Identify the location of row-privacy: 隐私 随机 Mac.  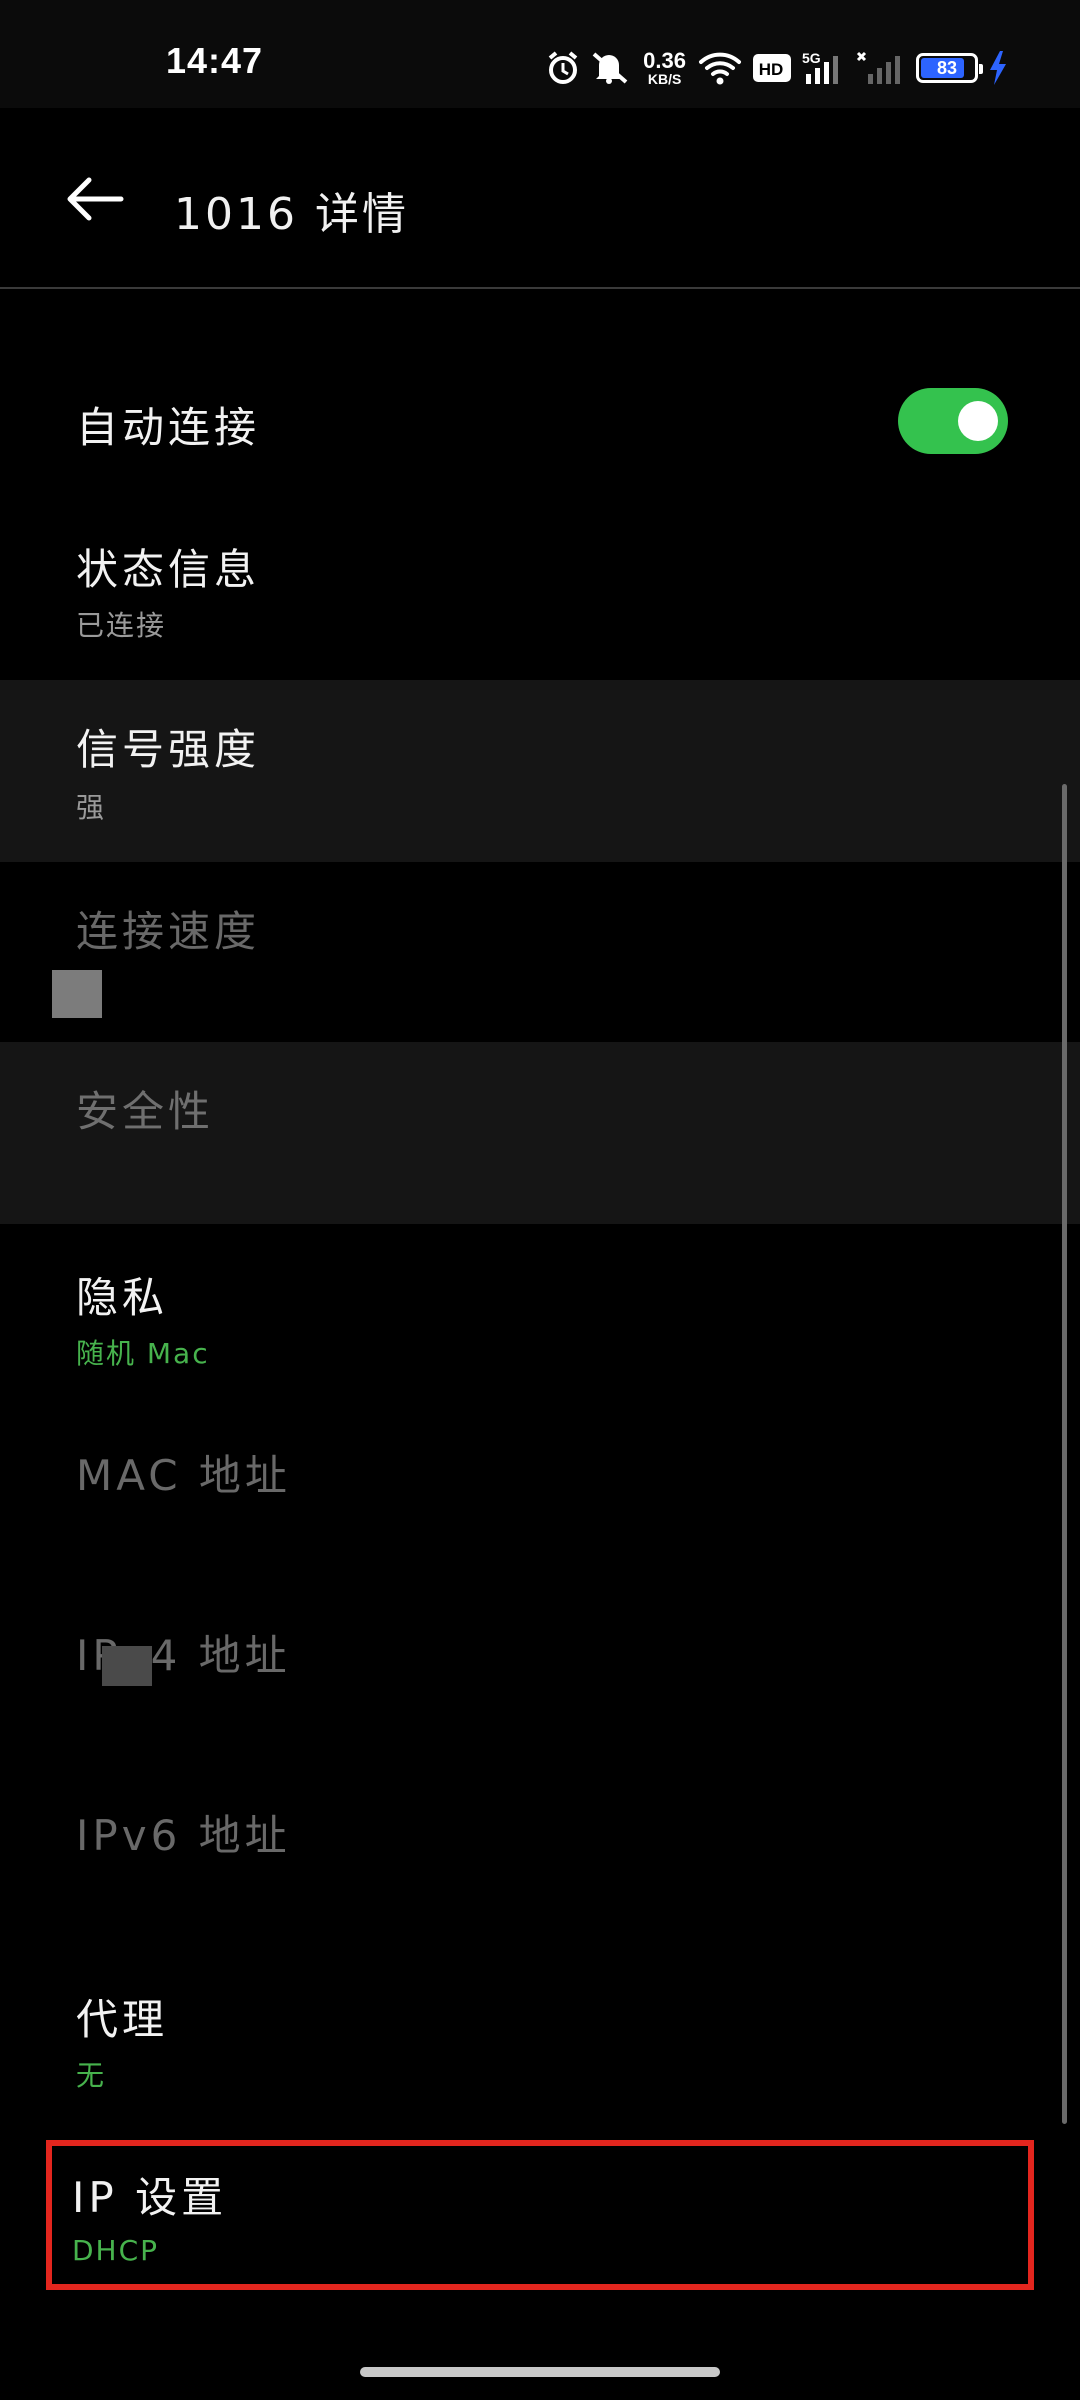
(540, 1314).